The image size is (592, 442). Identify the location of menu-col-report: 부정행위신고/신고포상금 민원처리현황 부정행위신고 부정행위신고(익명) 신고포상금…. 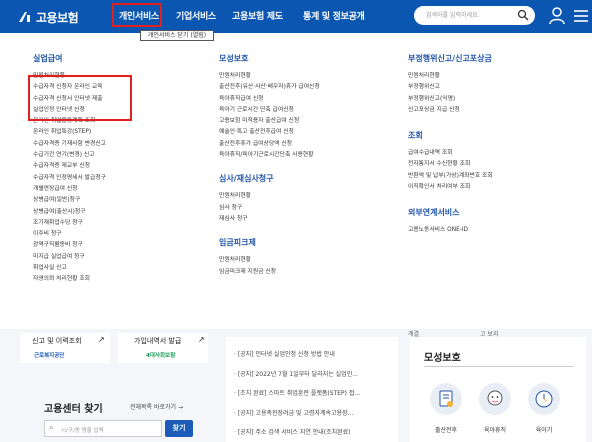
(450, 145).